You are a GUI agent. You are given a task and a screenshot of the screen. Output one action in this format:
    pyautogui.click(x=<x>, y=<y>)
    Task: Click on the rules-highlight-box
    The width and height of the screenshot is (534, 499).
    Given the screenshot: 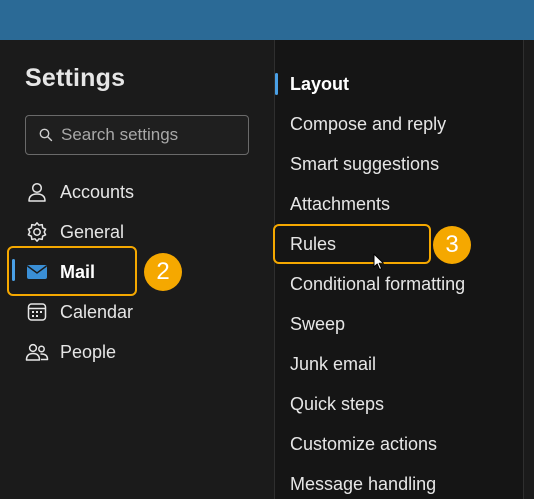 What is the action you would take?
    pyautogui.click(x=352, y=244)
    